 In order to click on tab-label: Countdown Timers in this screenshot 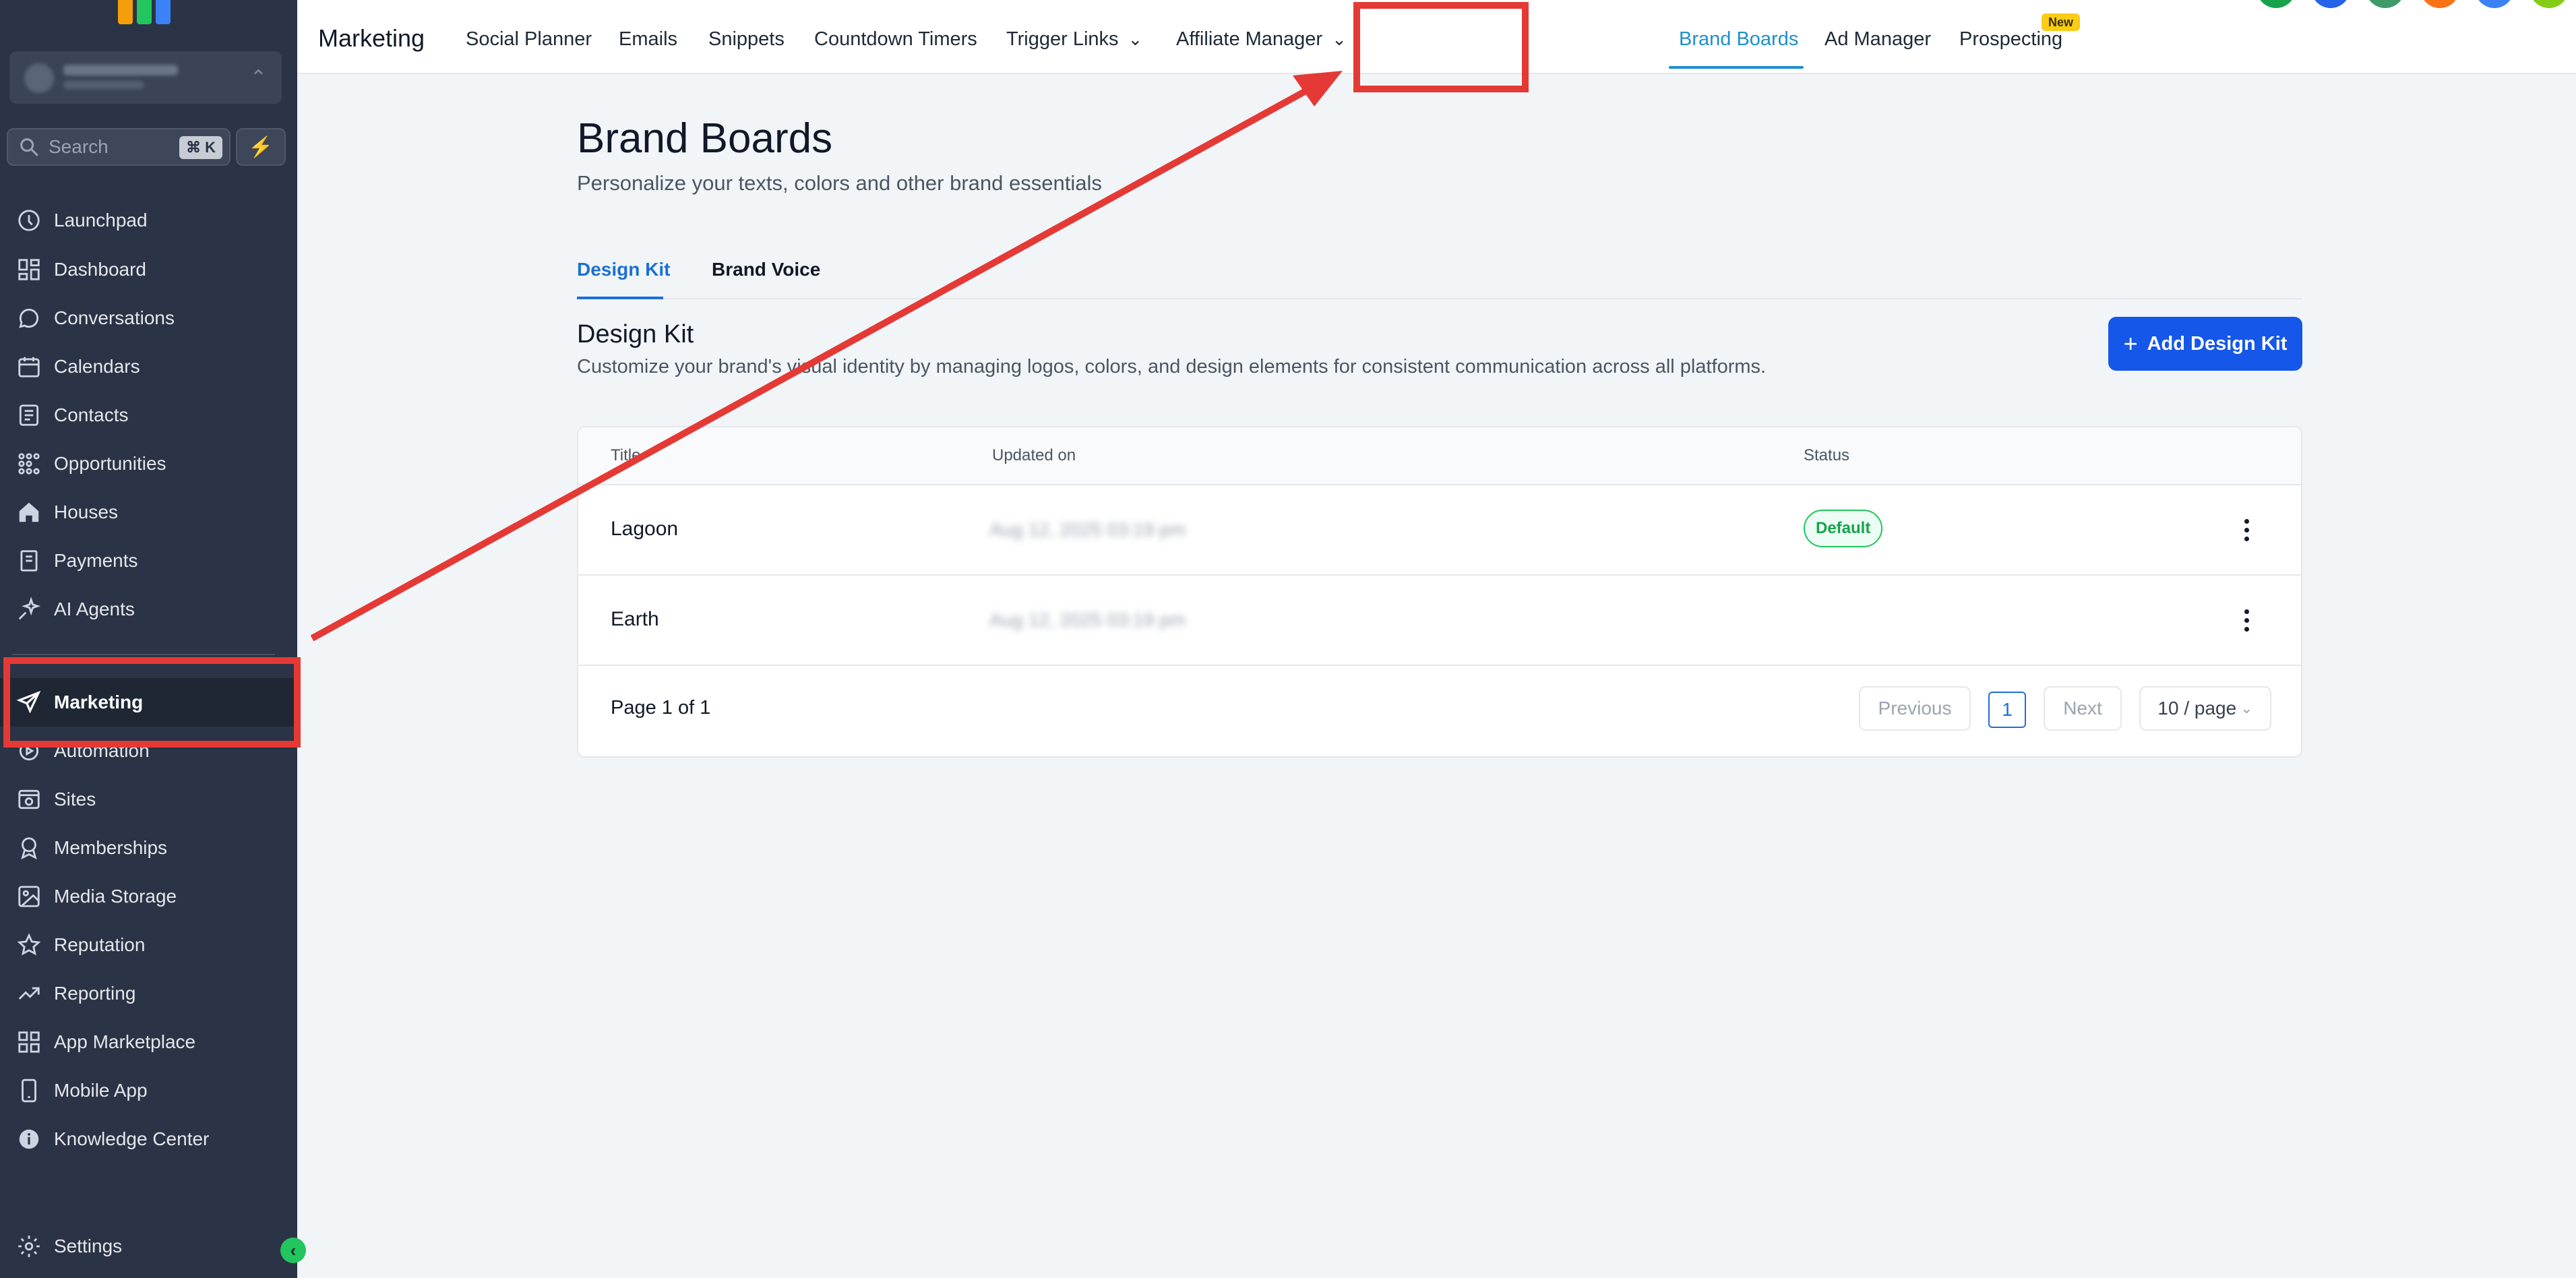, I will do `click(896, 39)`.